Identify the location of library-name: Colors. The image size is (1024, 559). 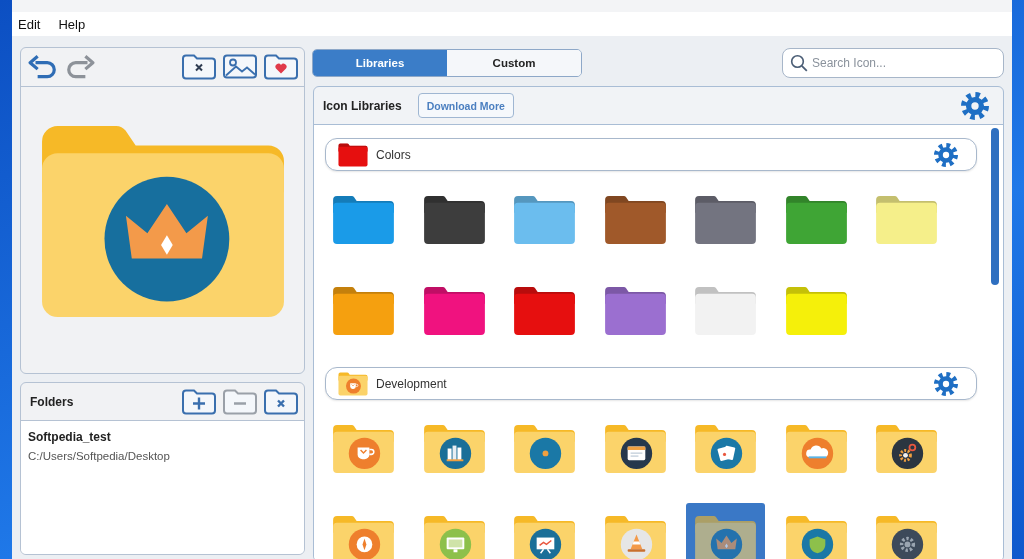
(393, 154).